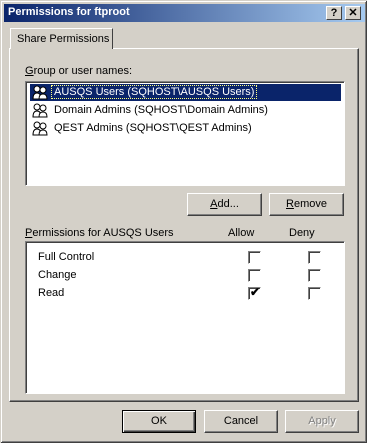 The width and height of the screenshot is (367, 443). I want to click on apply-button-label: Apply, so click(322, 421).